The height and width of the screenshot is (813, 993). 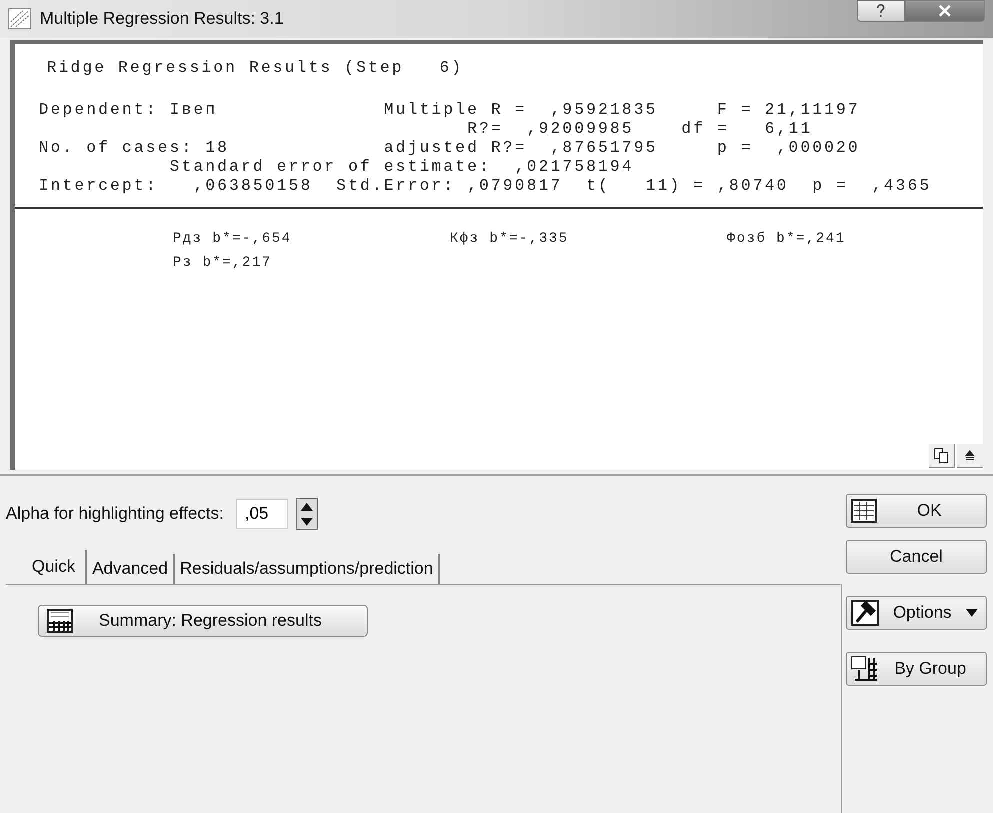 I want to click on collapse-button, so click(x=970, y=456).